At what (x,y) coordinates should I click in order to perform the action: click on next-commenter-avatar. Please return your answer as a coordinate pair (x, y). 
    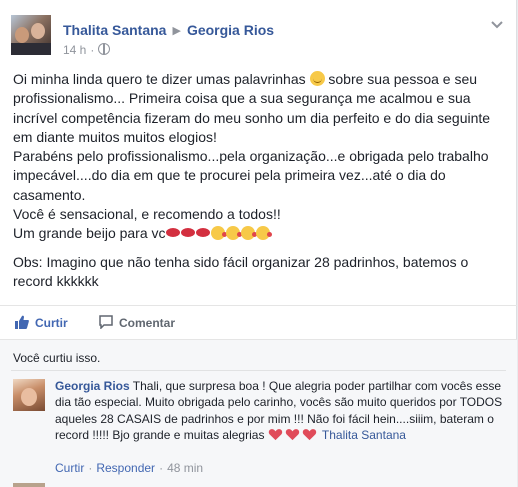
    Looking at the image, I should click on (29, 485).